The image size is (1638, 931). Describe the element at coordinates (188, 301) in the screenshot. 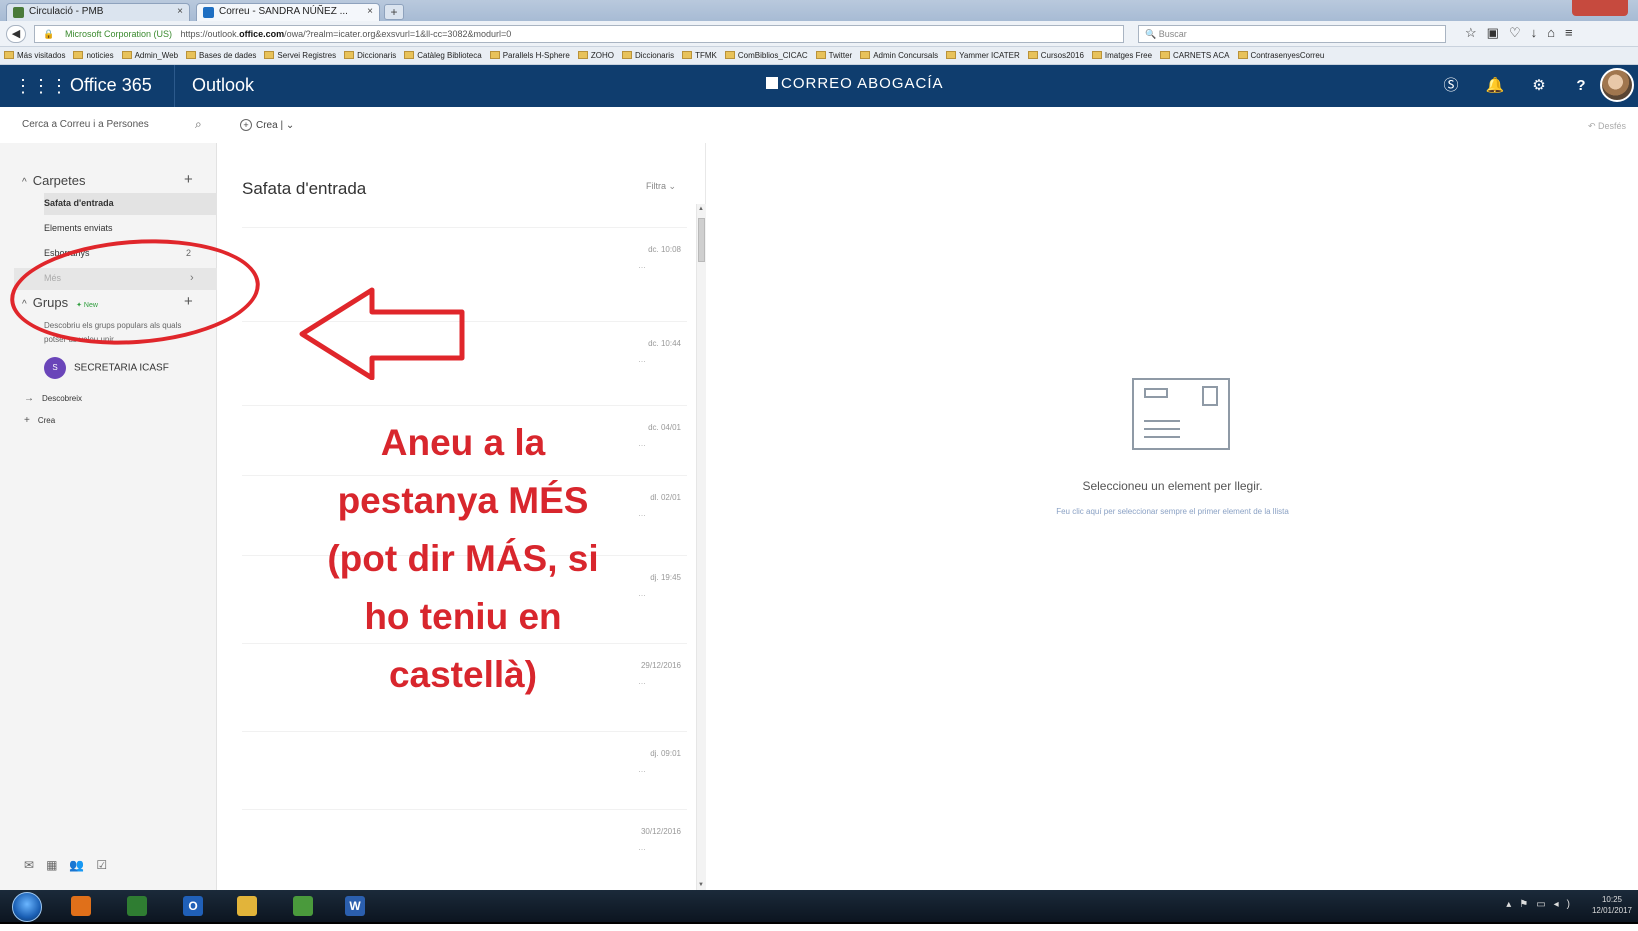

I see `add-group-button: +` at that location.